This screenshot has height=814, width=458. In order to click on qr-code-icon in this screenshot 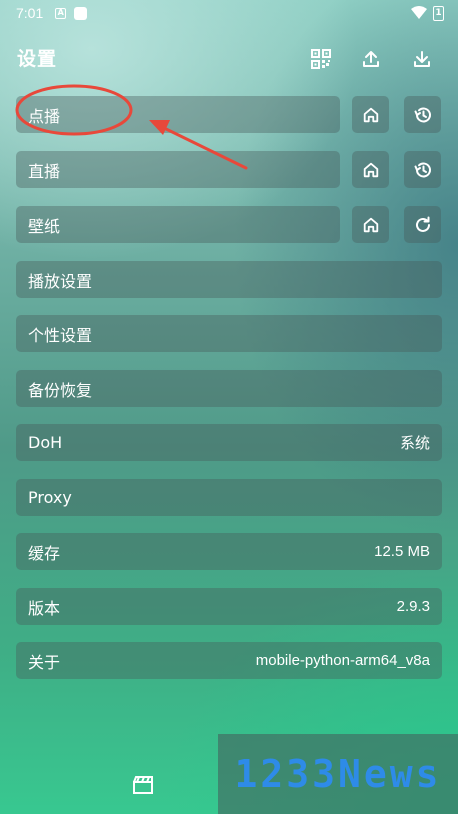, I will do `click(321, 59)`.